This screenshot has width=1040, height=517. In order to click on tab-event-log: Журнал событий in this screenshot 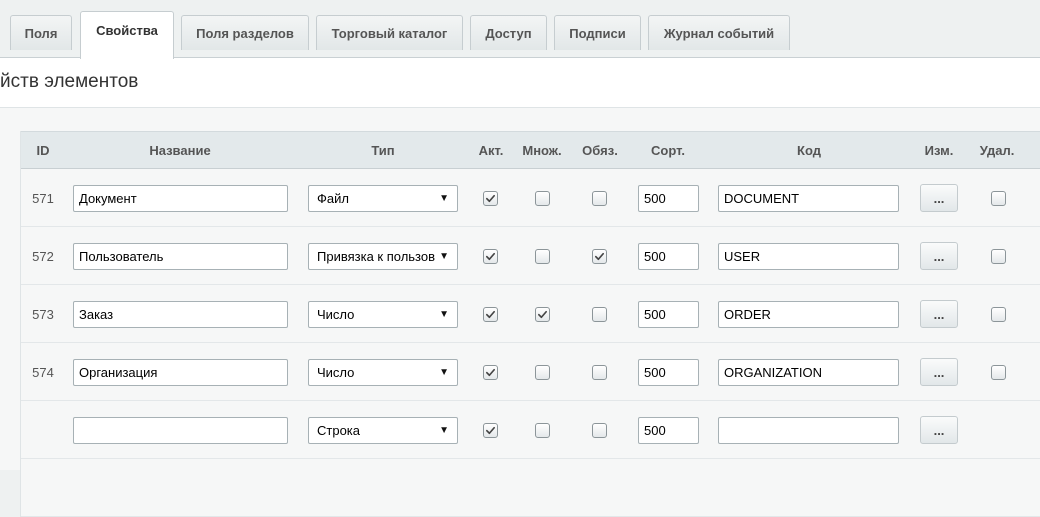, I will do `click(719, 32)`.